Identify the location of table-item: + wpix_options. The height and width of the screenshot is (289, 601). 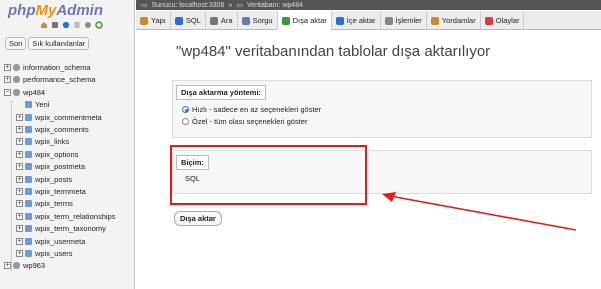
(47, 154).